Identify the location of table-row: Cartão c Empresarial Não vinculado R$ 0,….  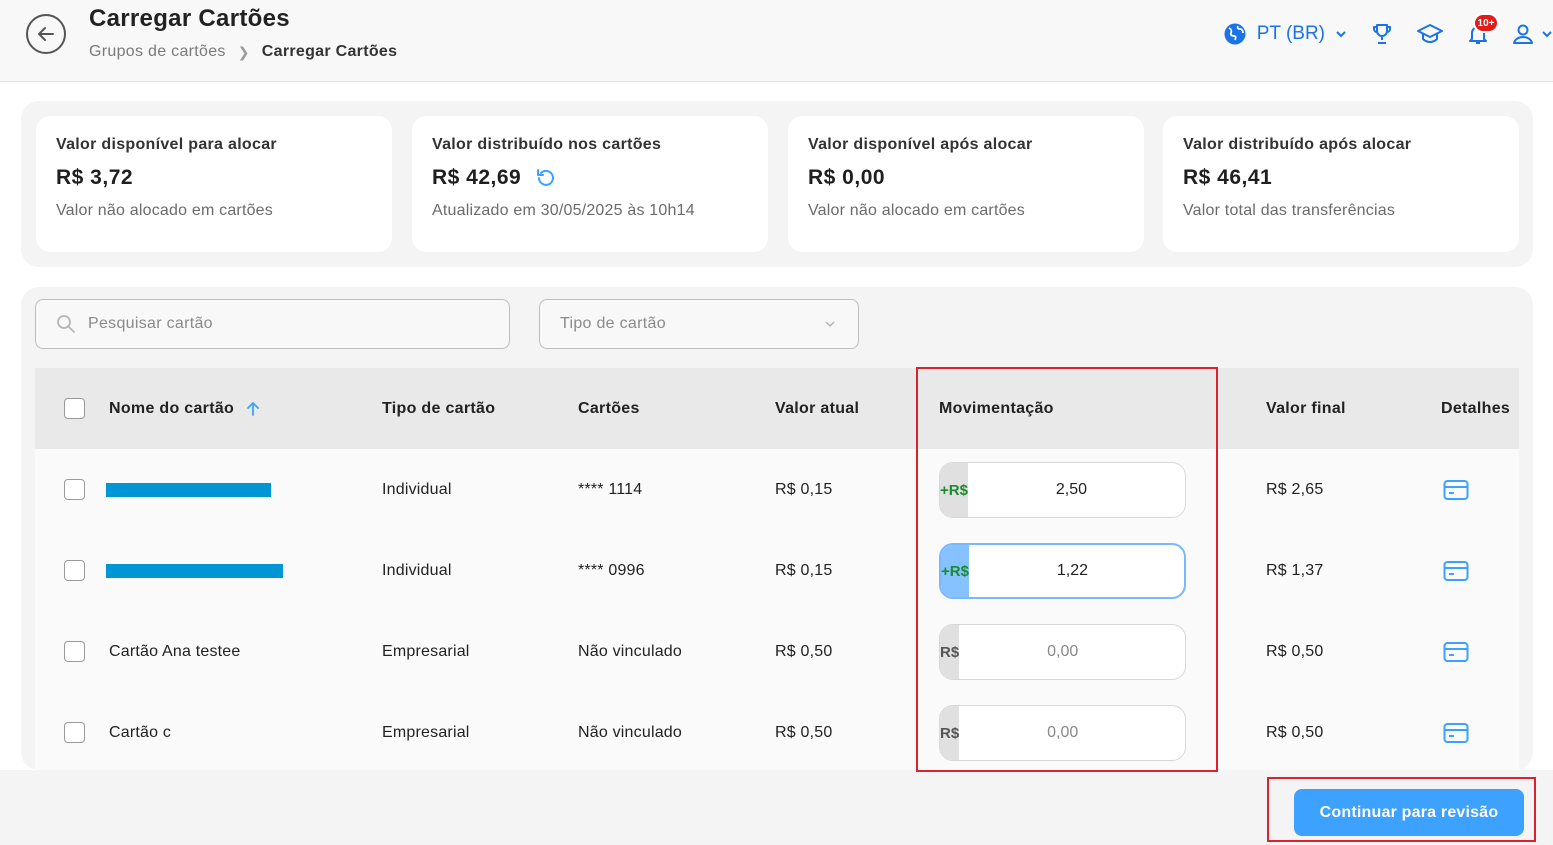
(777, 731).